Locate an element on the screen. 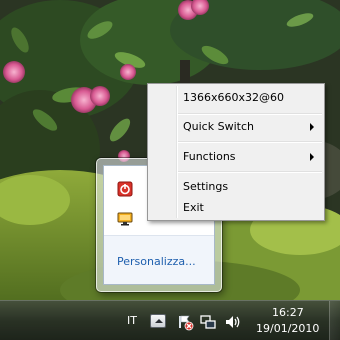 Image resolution: width=340 pixels, height=340 pixels. menu-item-settings-label: Settings is located at coordinates (206, 186).